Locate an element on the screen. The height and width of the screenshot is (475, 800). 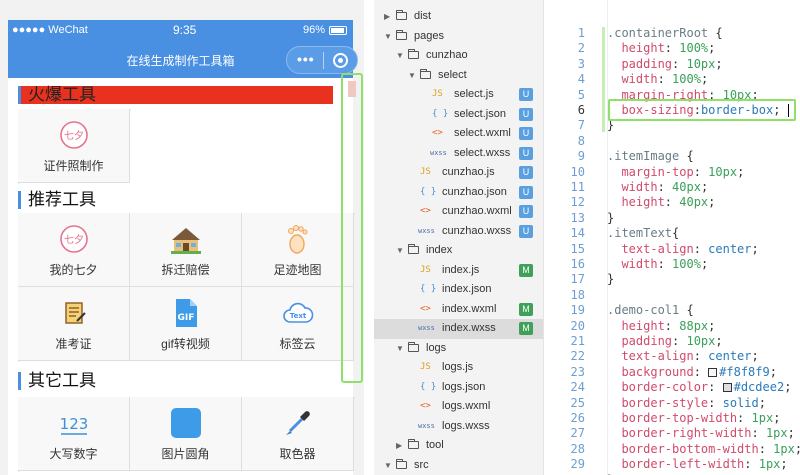
line-number: 5 is located at coordinates (581, 94).